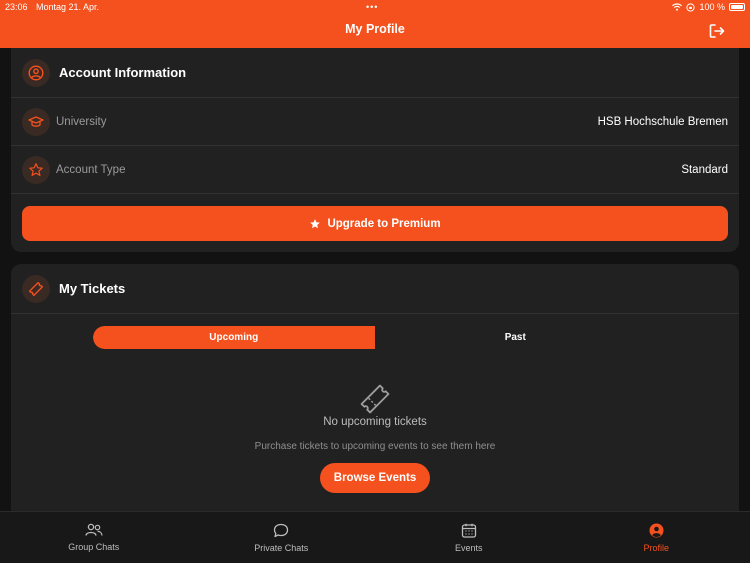  What do you see at coordinates (375, 399) in the screenshot?
I see `ticket-outline-icon` at bounding box center [375, 399].